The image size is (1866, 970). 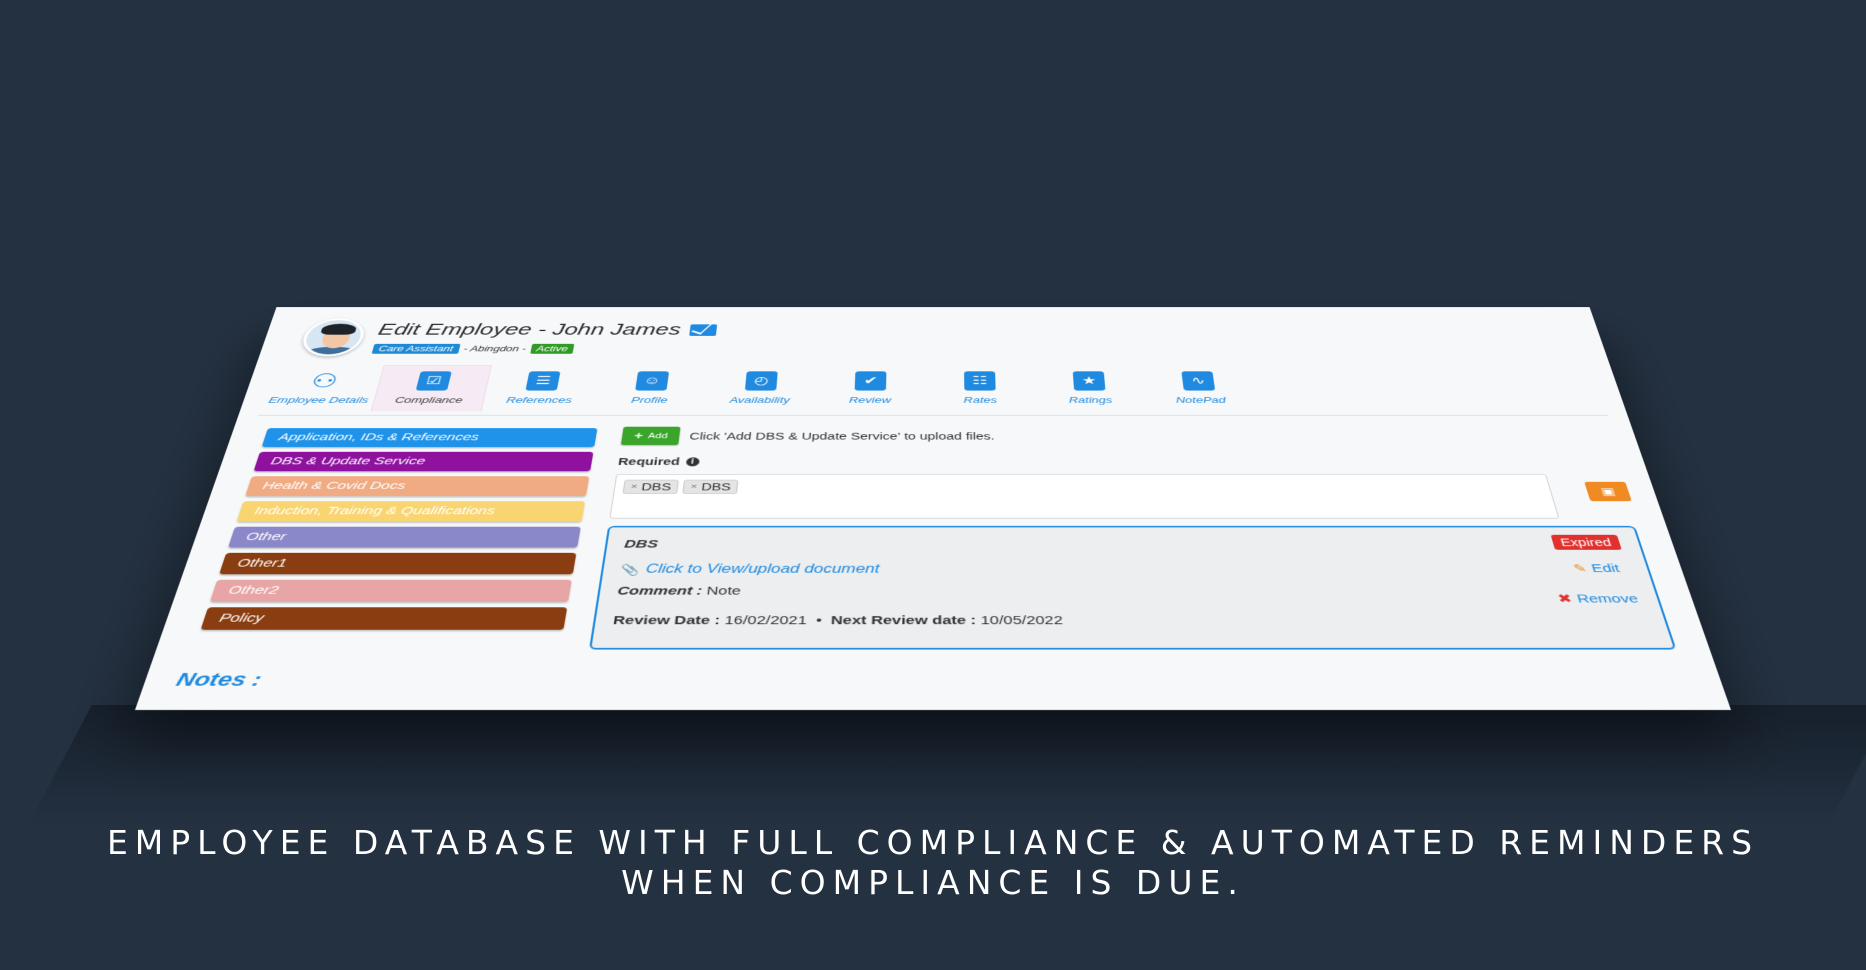 I want to click on view-upload-link-text: Click to View/upload document, so click(x=762, y=569).